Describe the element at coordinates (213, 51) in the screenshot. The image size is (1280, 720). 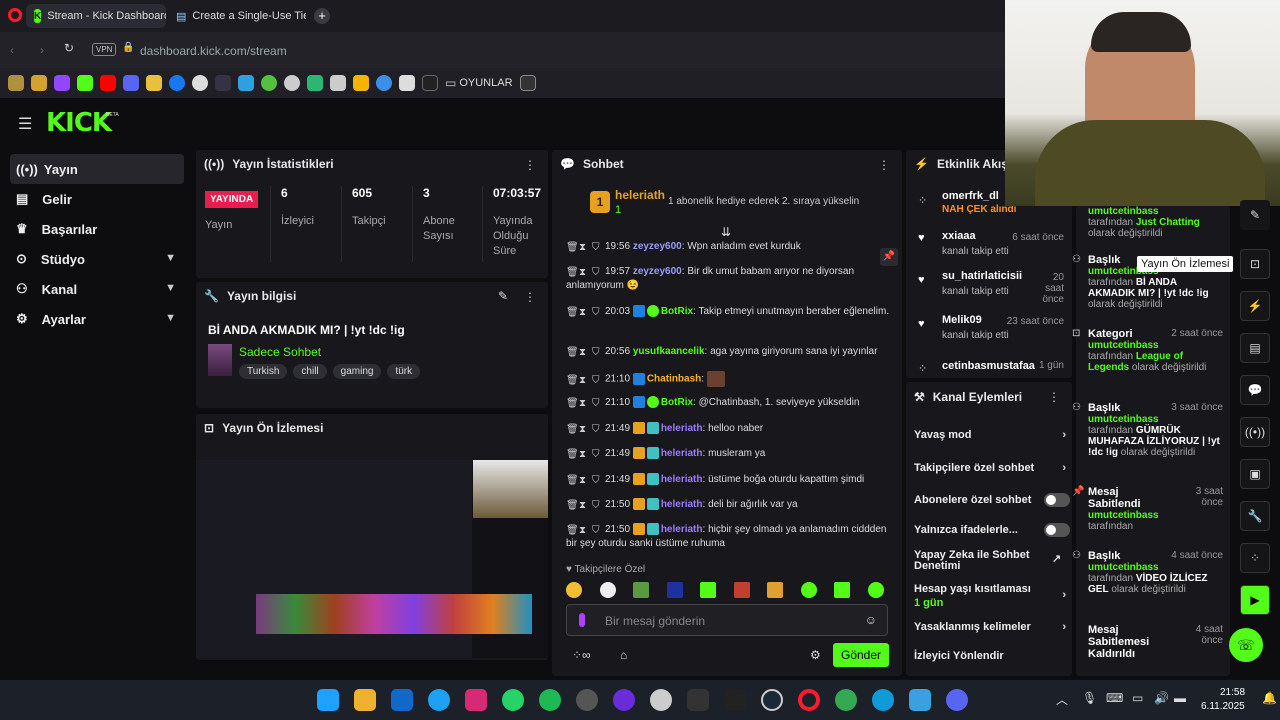
I see `url-text: dashboard.kick.com/stream` at that location.